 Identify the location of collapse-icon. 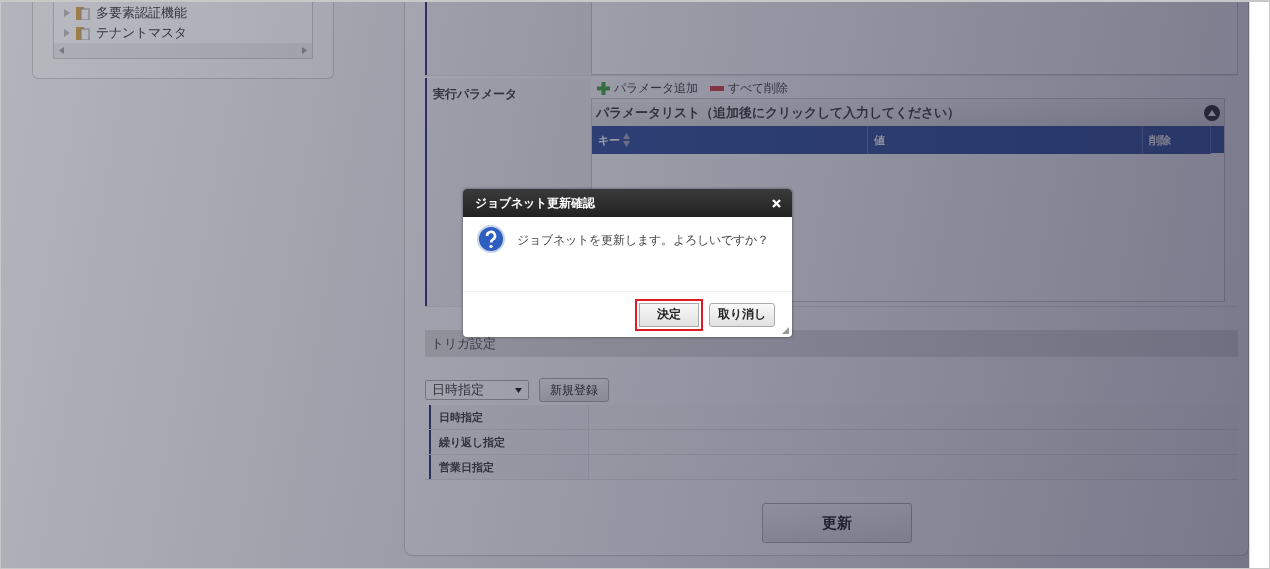
(1212, 112).